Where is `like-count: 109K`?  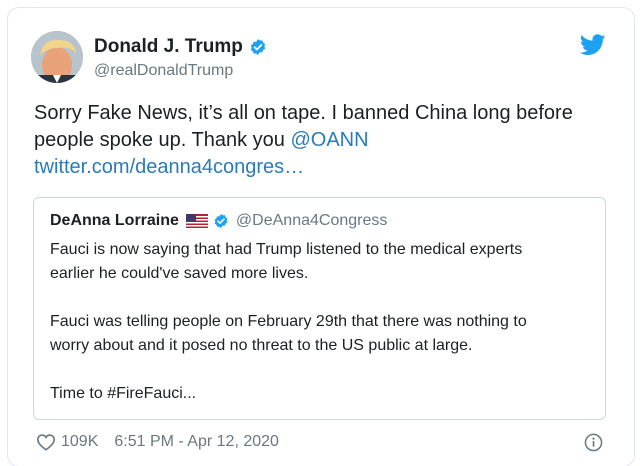
like-count: 109K is located at coordinates (79, 442).